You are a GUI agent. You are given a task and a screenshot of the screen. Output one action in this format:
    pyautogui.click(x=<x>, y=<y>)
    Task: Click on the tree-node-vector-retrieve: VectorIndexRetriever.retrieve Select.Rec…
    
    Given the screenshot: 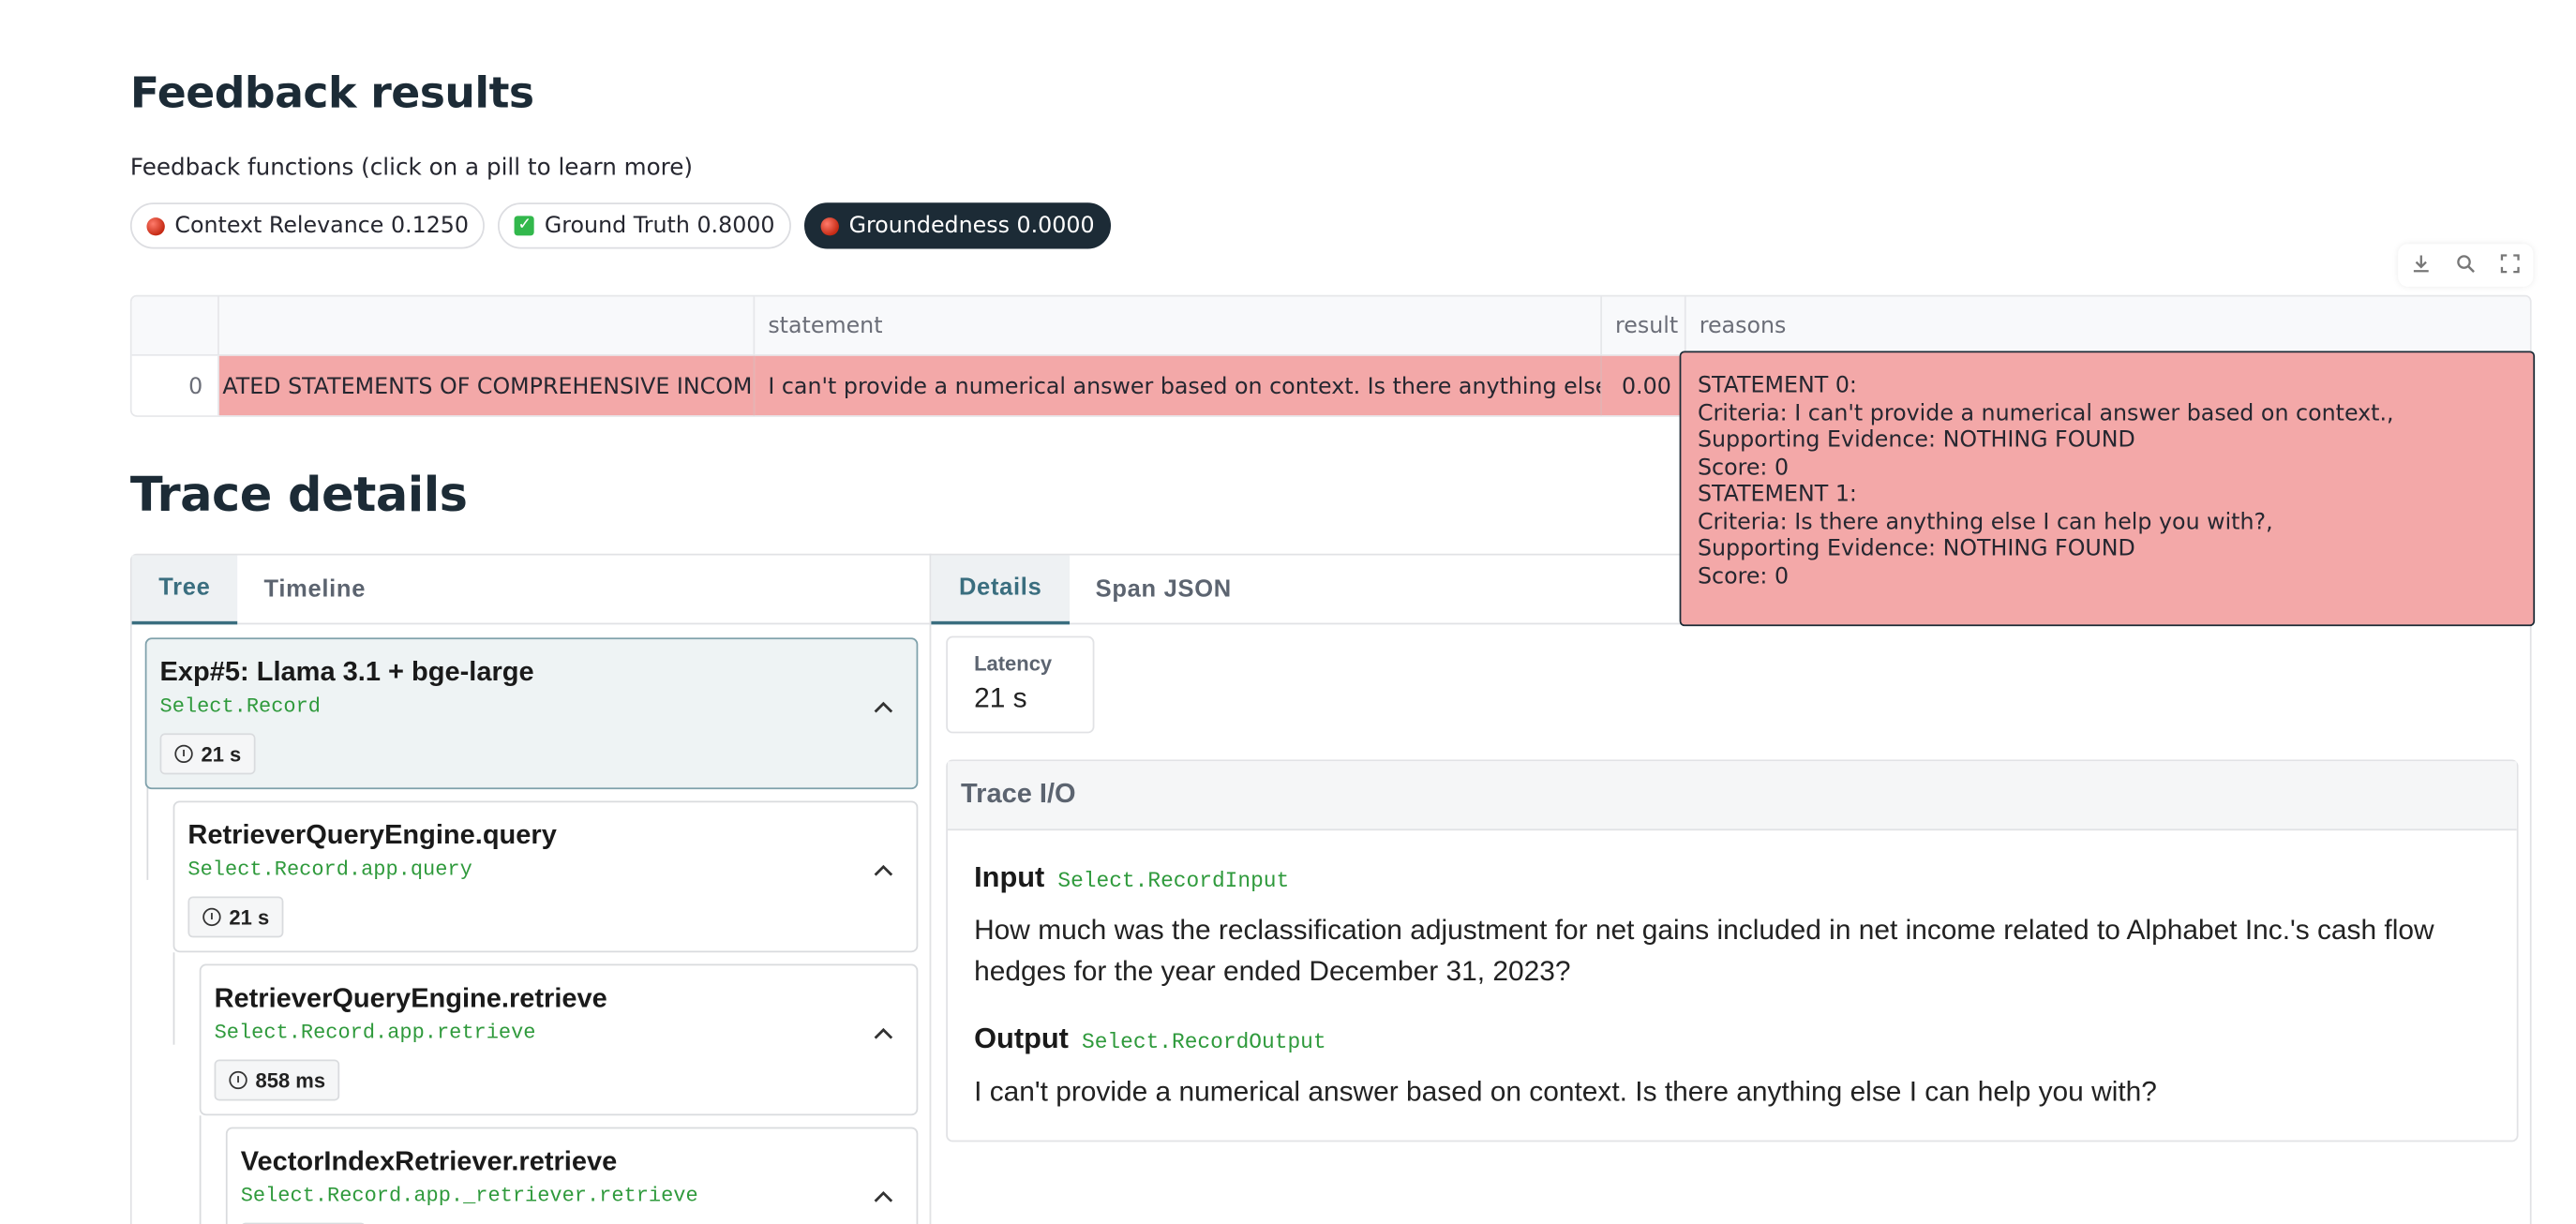 What is the action you would take?
    pyautogui.click(x=572, y=1175)
    